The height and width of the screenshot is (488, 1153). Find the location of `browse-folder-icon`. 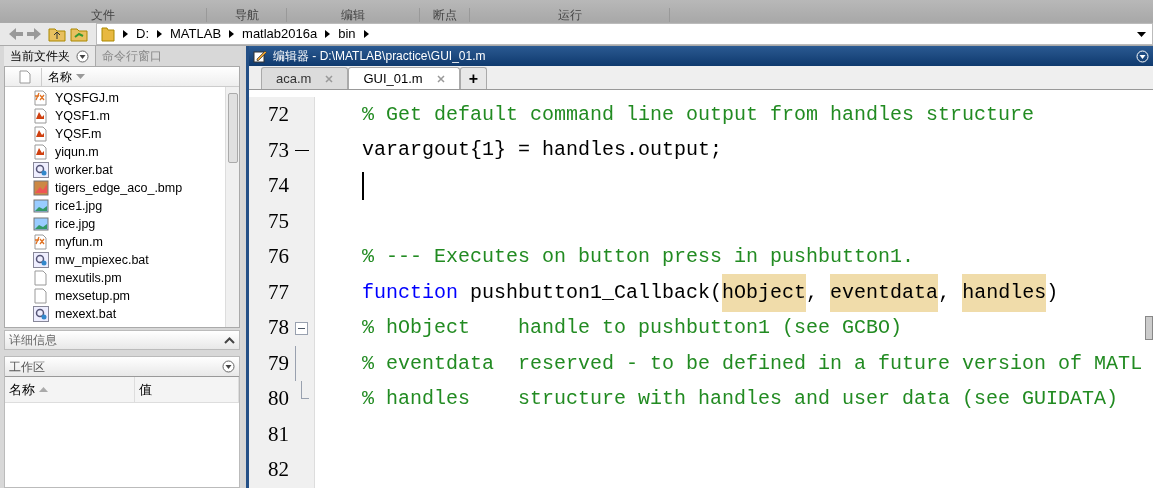

browse-folder-icon is located at coordinates (79, 34).